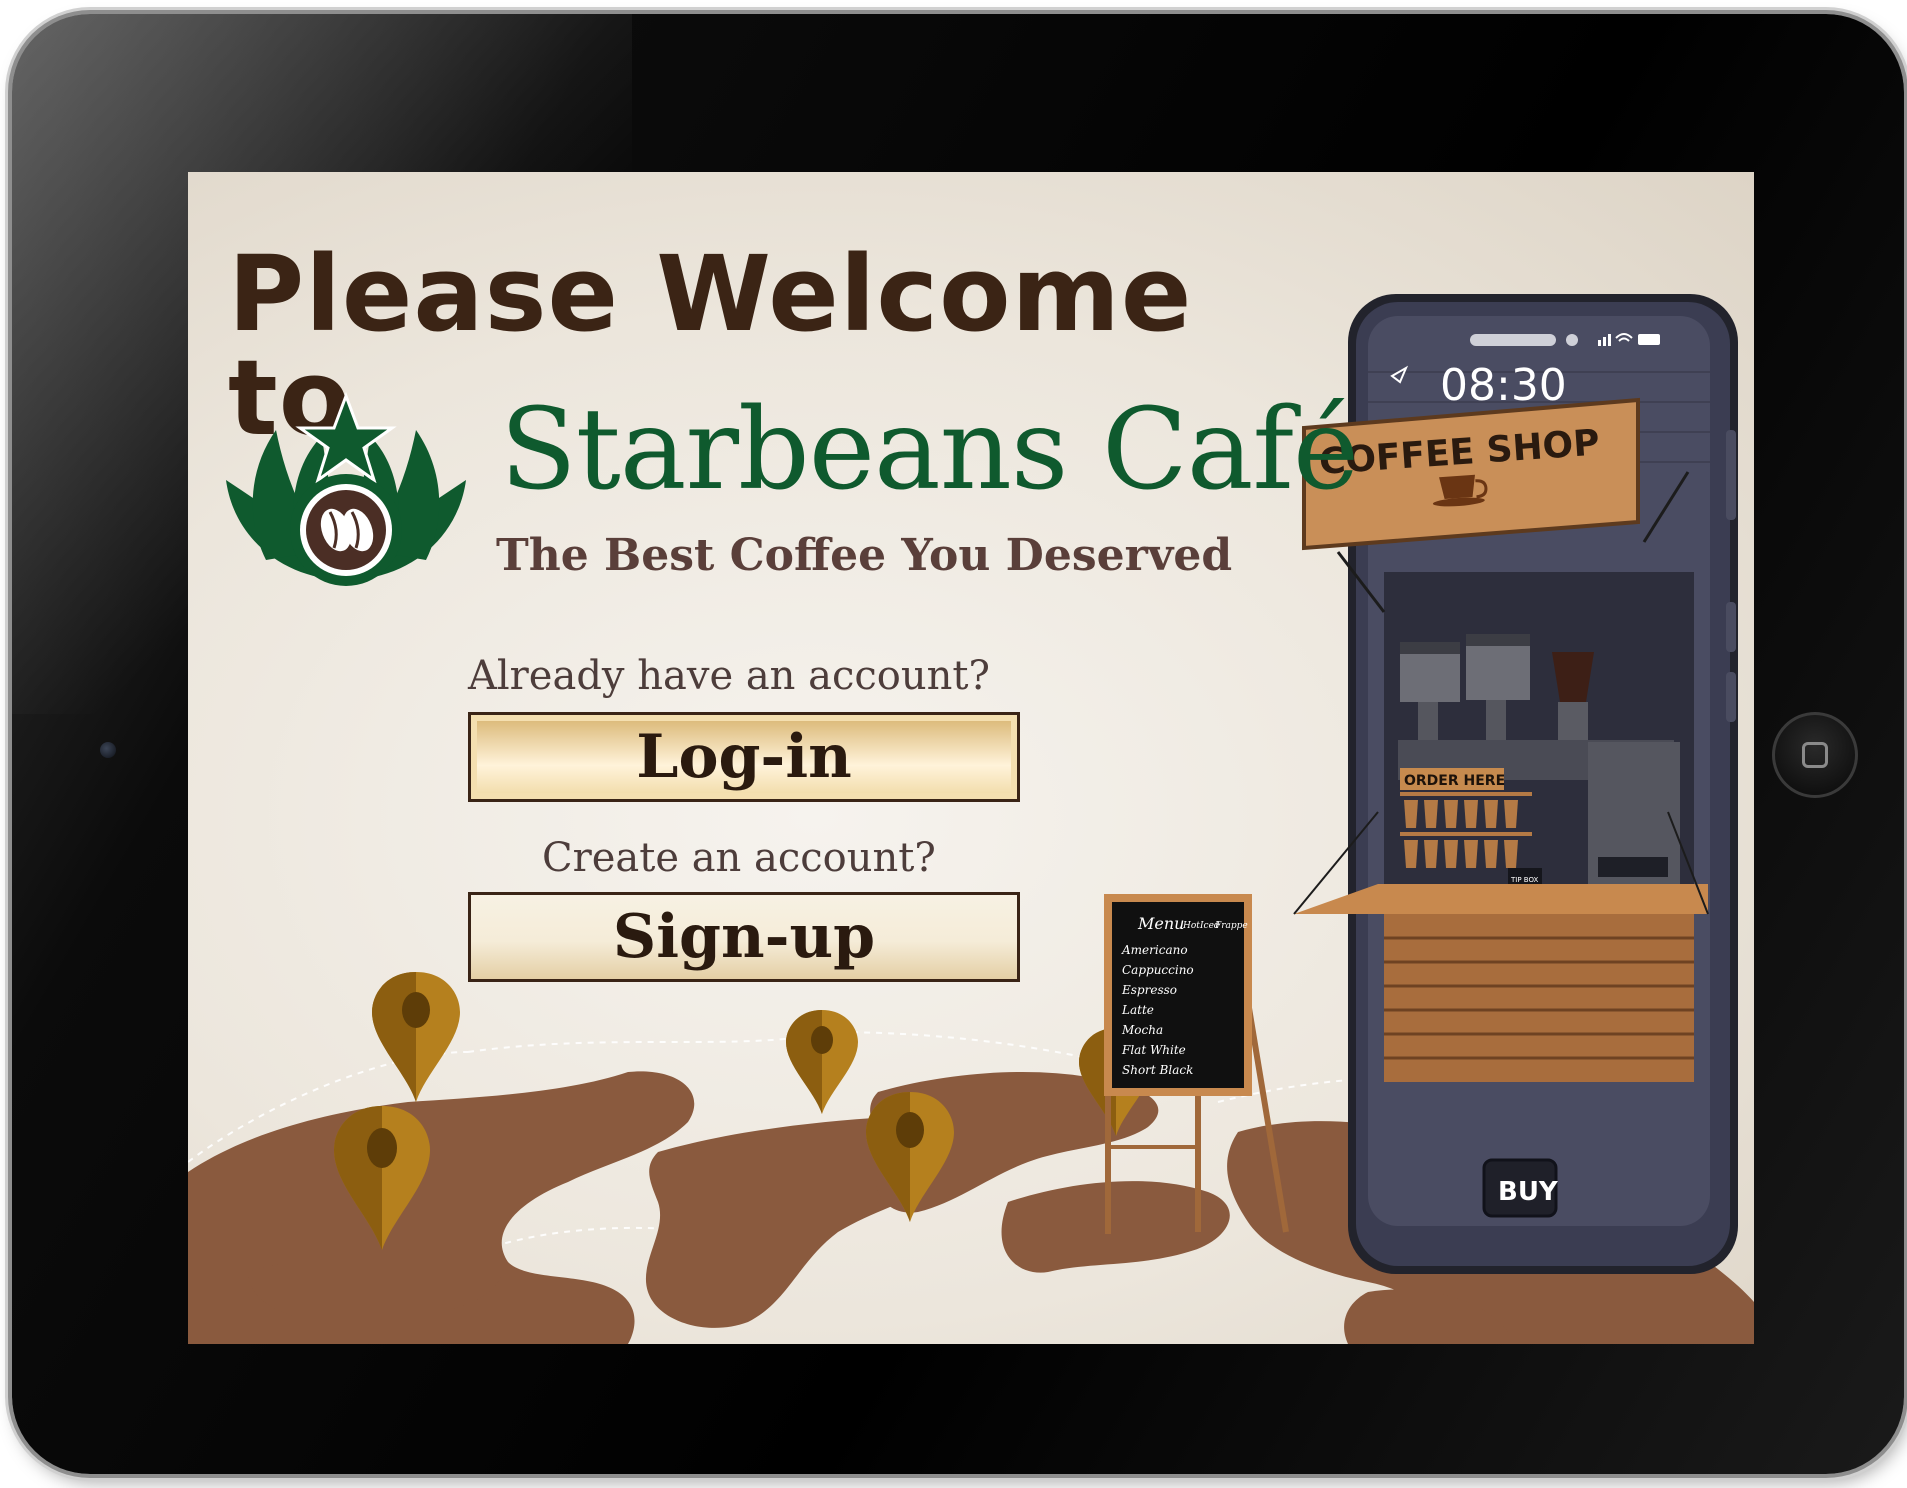 The height and width of the screenshot is (1488, 1907). I want to click on brand-name: Starbeans Café, so click(929, 450).